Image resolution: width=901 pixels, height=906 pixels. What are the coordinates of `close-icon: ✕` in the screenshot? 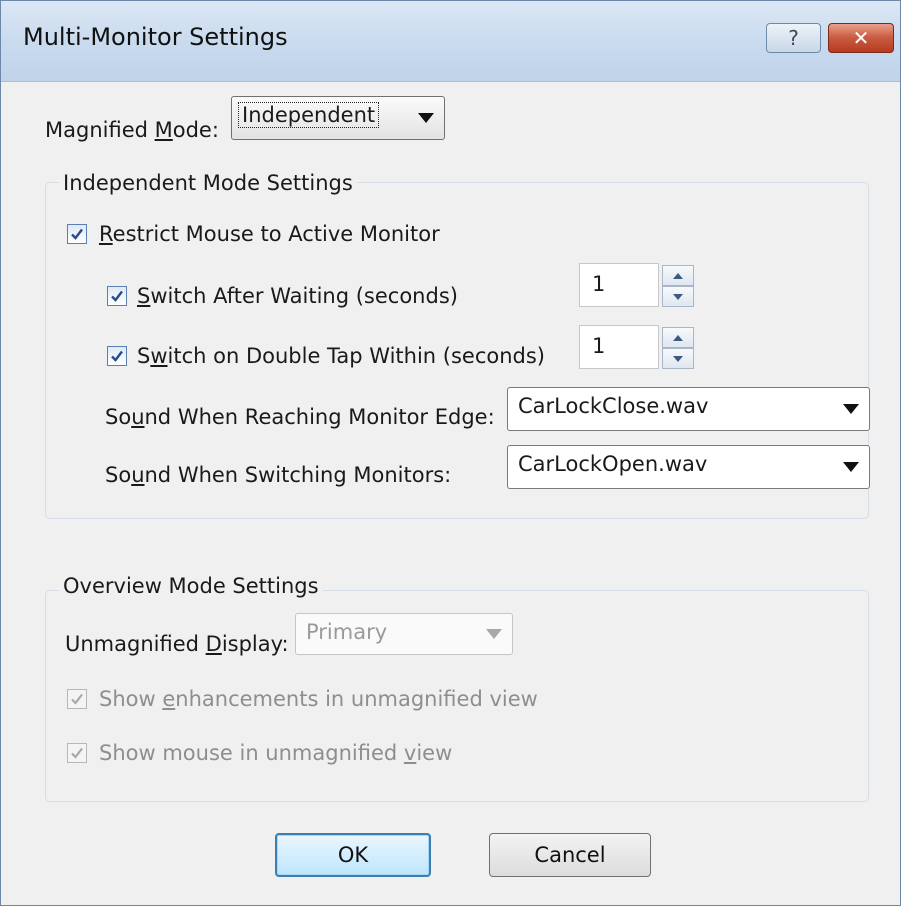 It's located at (861, 38).